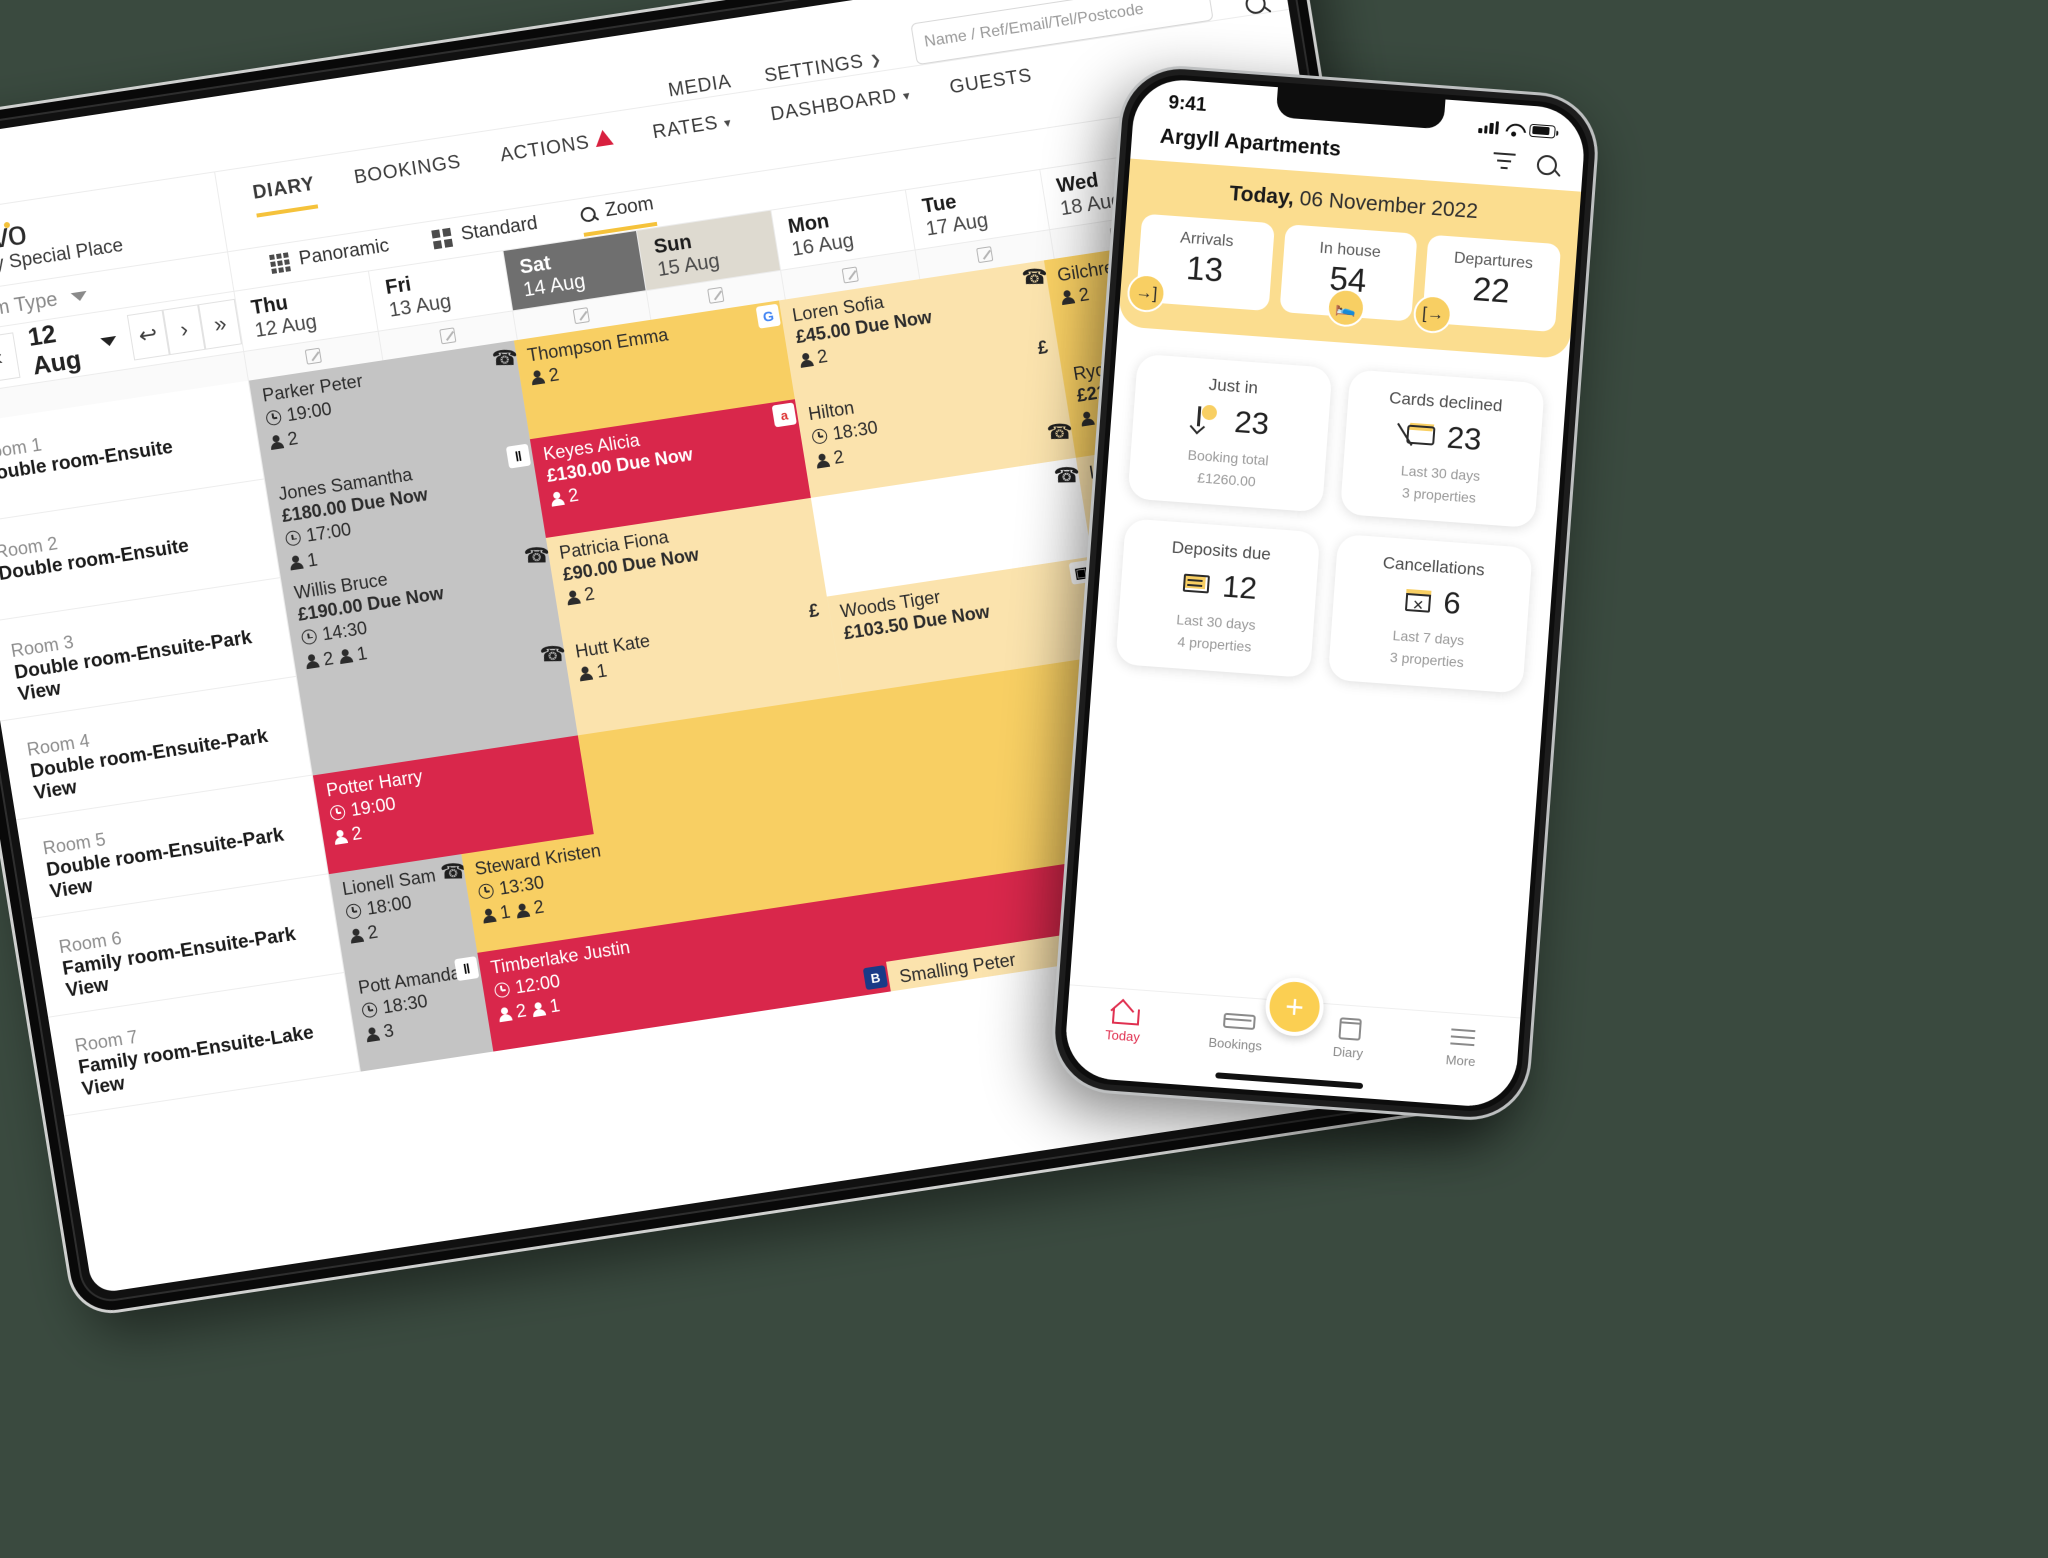 The image size is (2048, 1558). I want to click on pager-last-button: », so click(220, 324).